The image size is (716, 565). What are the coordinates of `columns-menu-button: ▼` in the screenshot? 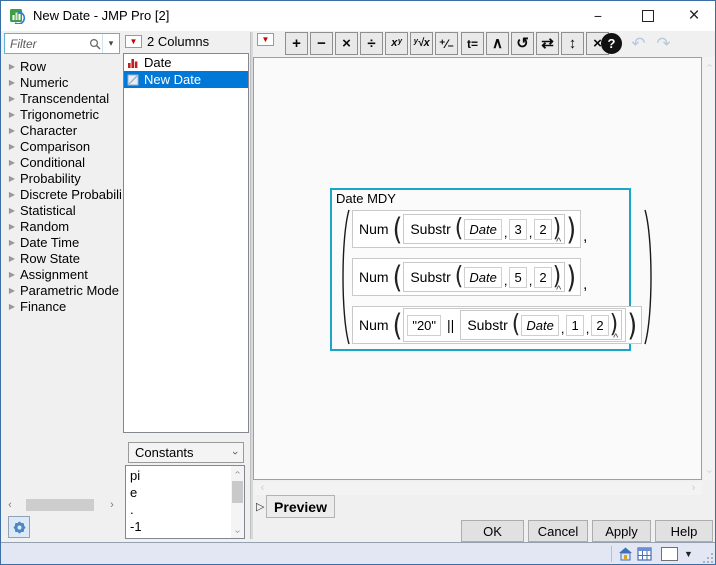 It's located at (133, 41).